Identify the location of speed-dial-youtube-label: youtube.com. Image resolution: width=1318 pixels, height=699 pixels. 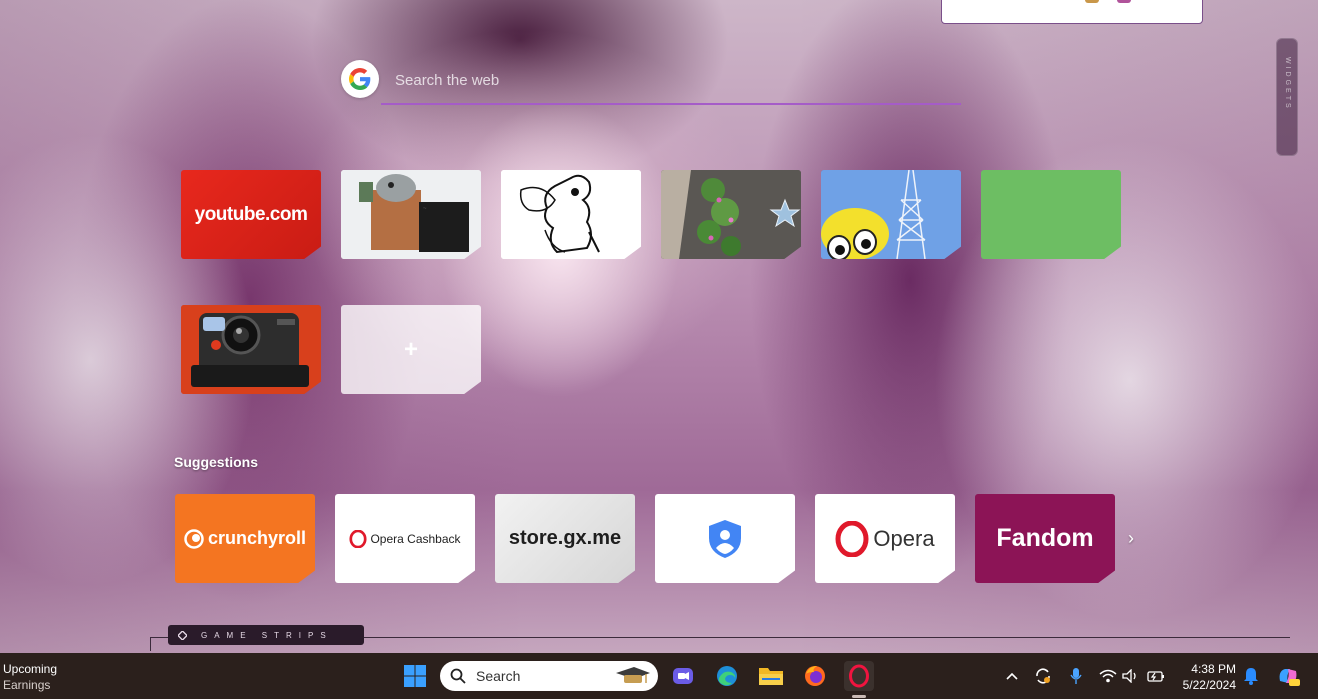
(251, 214).